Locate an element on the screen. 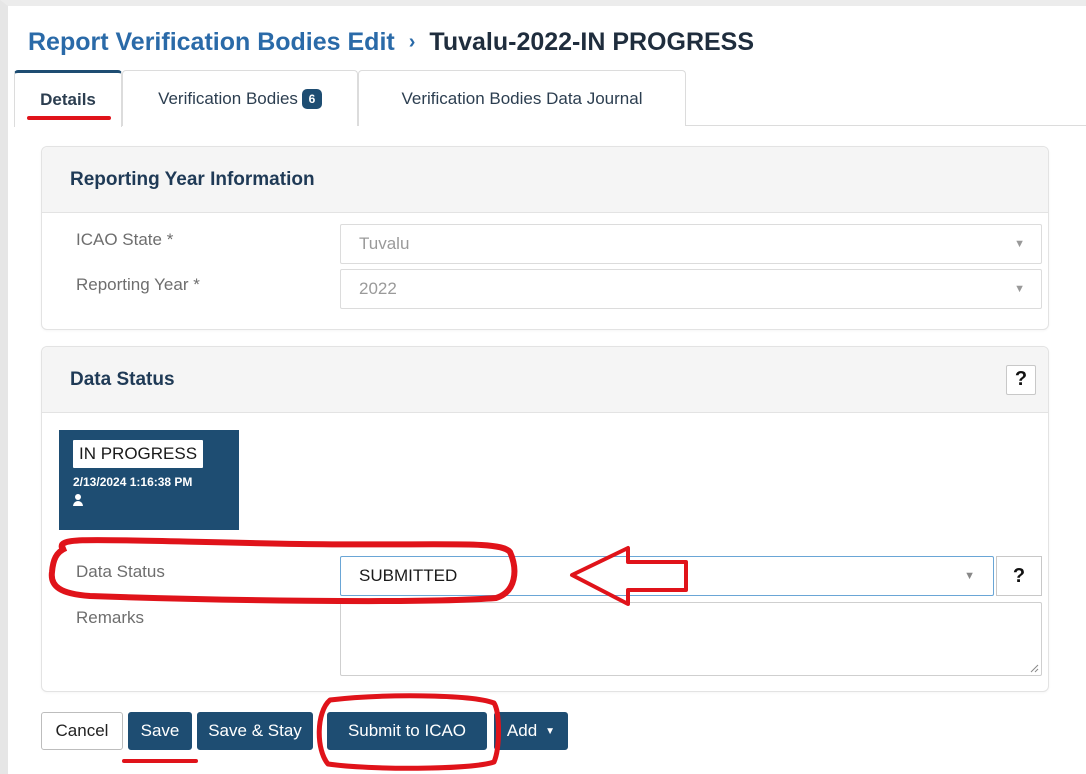 This screenshot has width=1086, height=774. icao-state-label: ICAO State * is located at coordinates (125, 239).